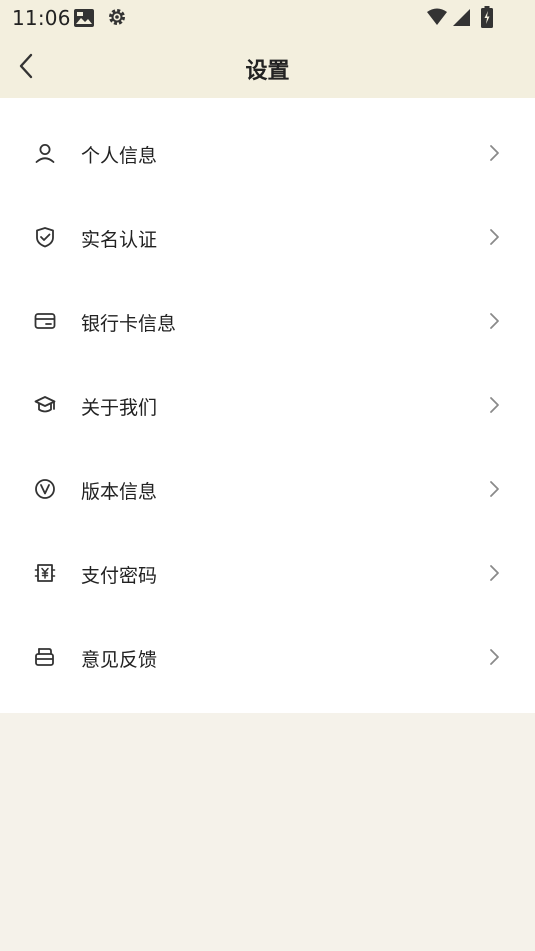 Image resolution: width=535 pixels, height=951 pixels. What do you see at coordinates (84, 18) in the screenshot?
I see `photo-icon` at bounding box center [84, 18].